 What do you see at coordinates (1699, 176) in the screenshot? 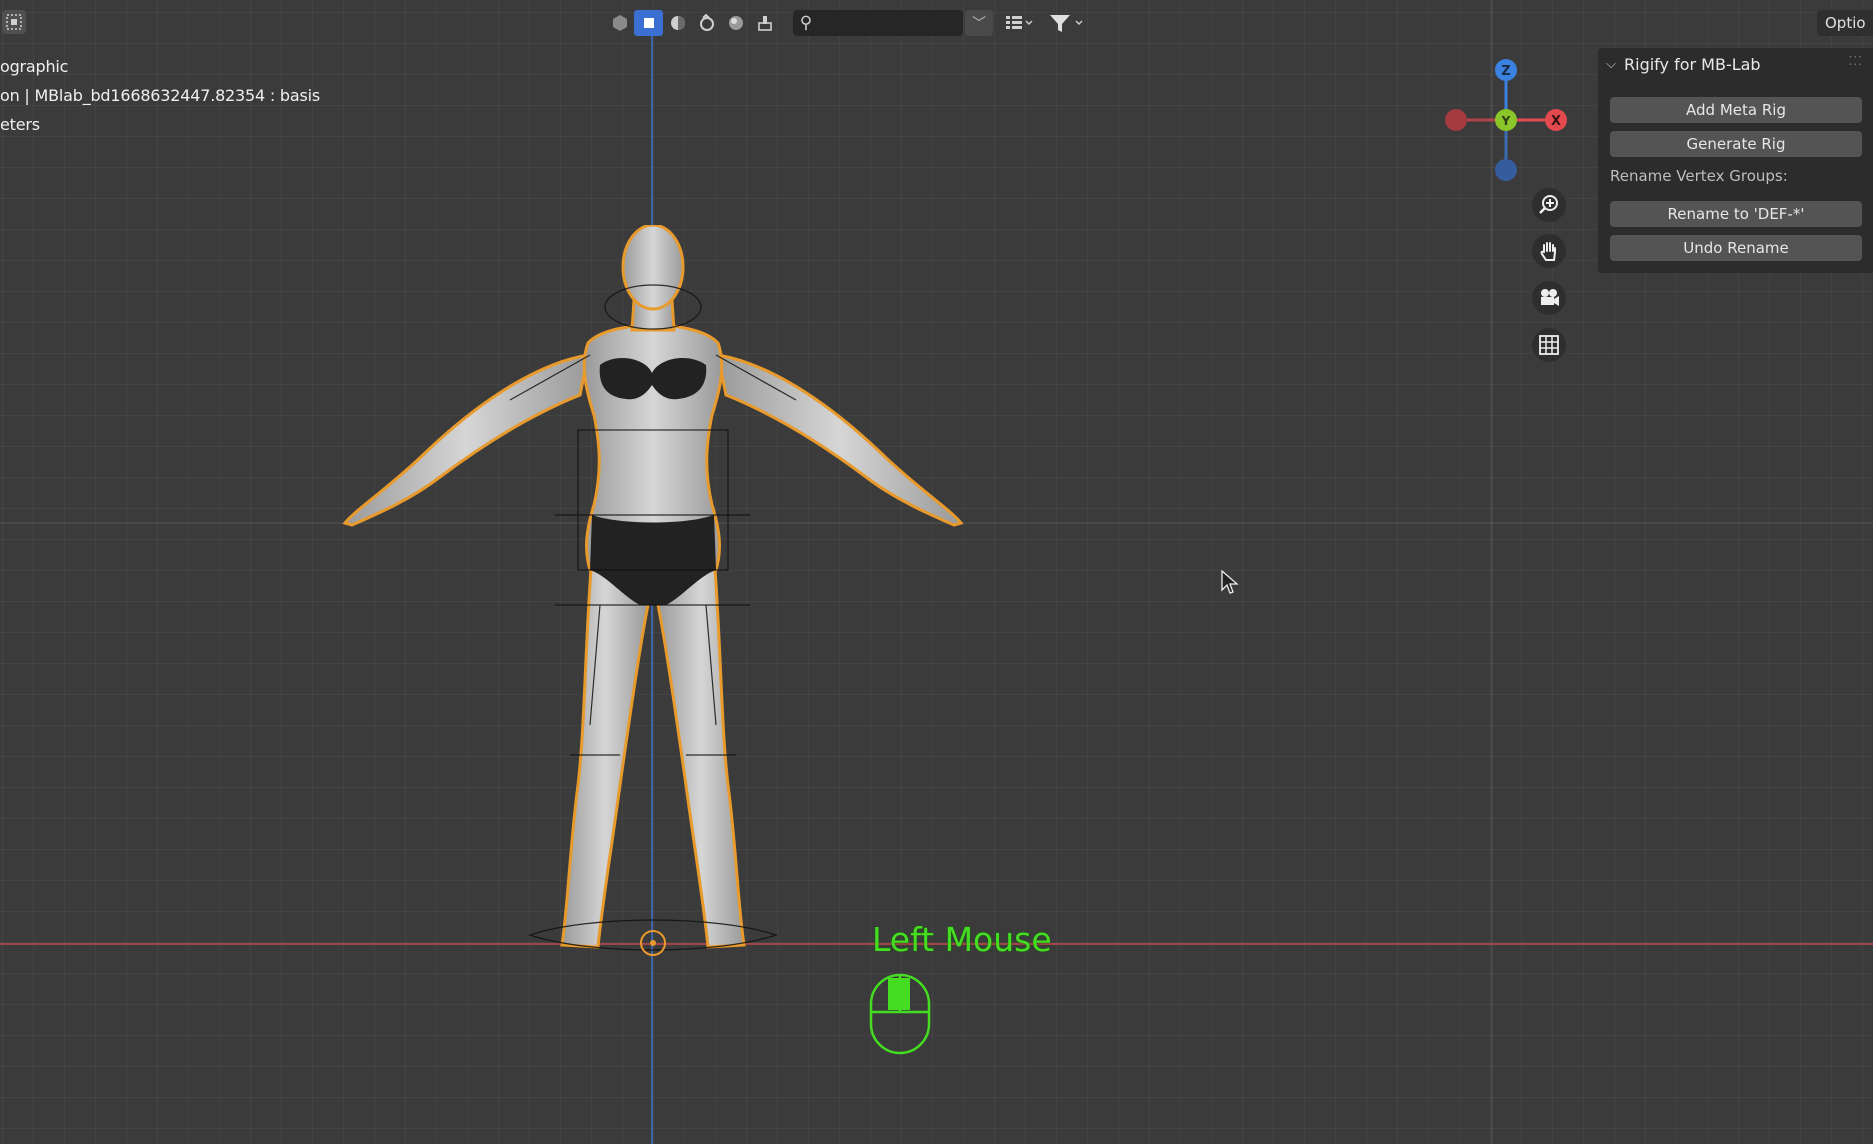
I see `rename-vertex-groups-label: Rename Vertex Groups:` at bounding box center [1699, 176].